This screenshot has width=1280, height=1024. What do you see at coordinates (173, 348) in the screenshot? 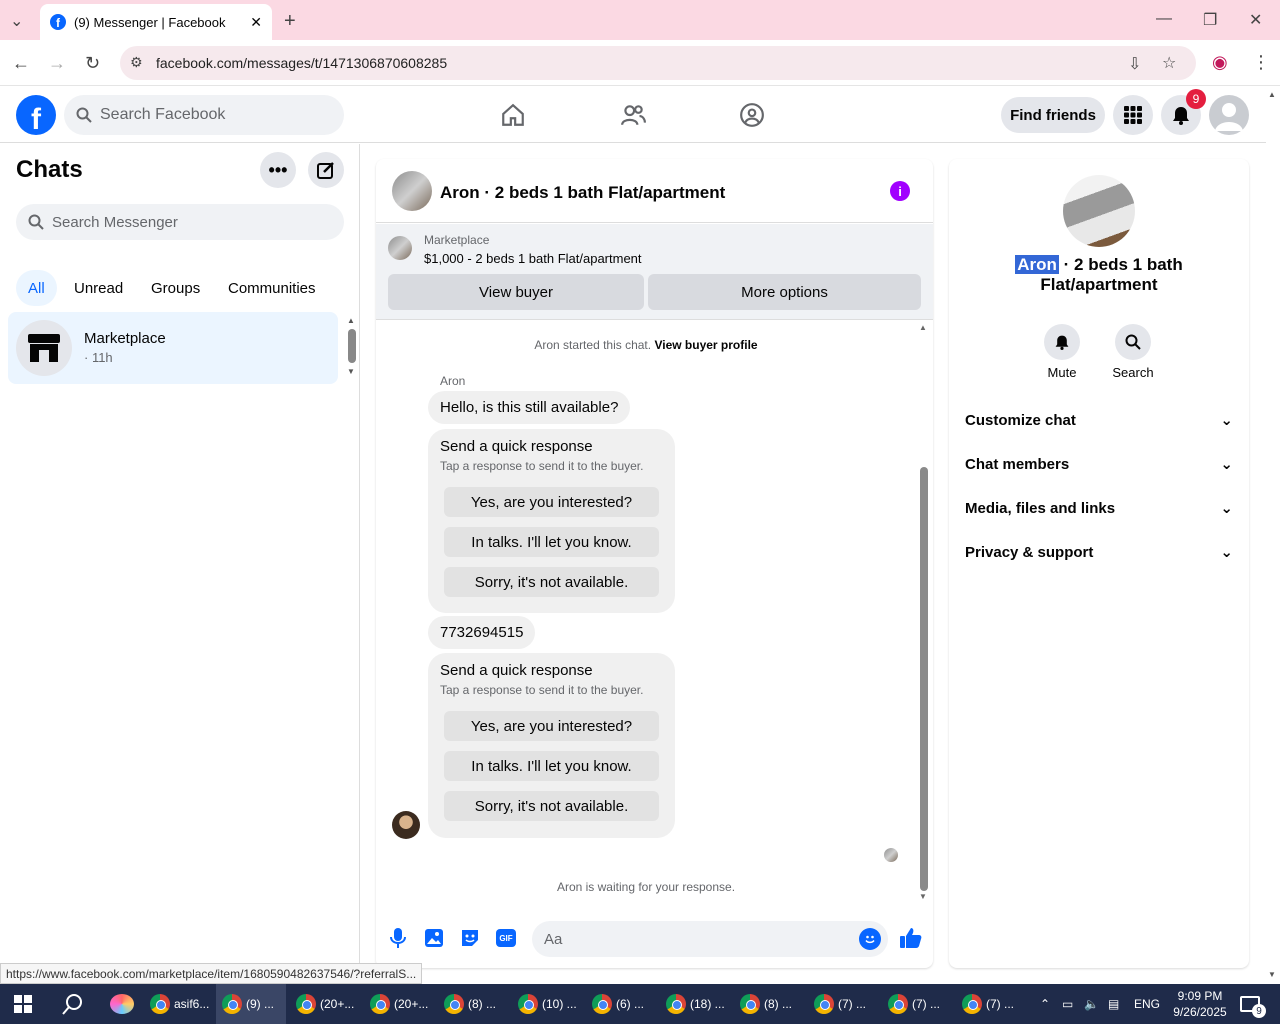
I see `chat-list-item-marketplace: Marketplace · 11h` at bounding box center [173, 348].